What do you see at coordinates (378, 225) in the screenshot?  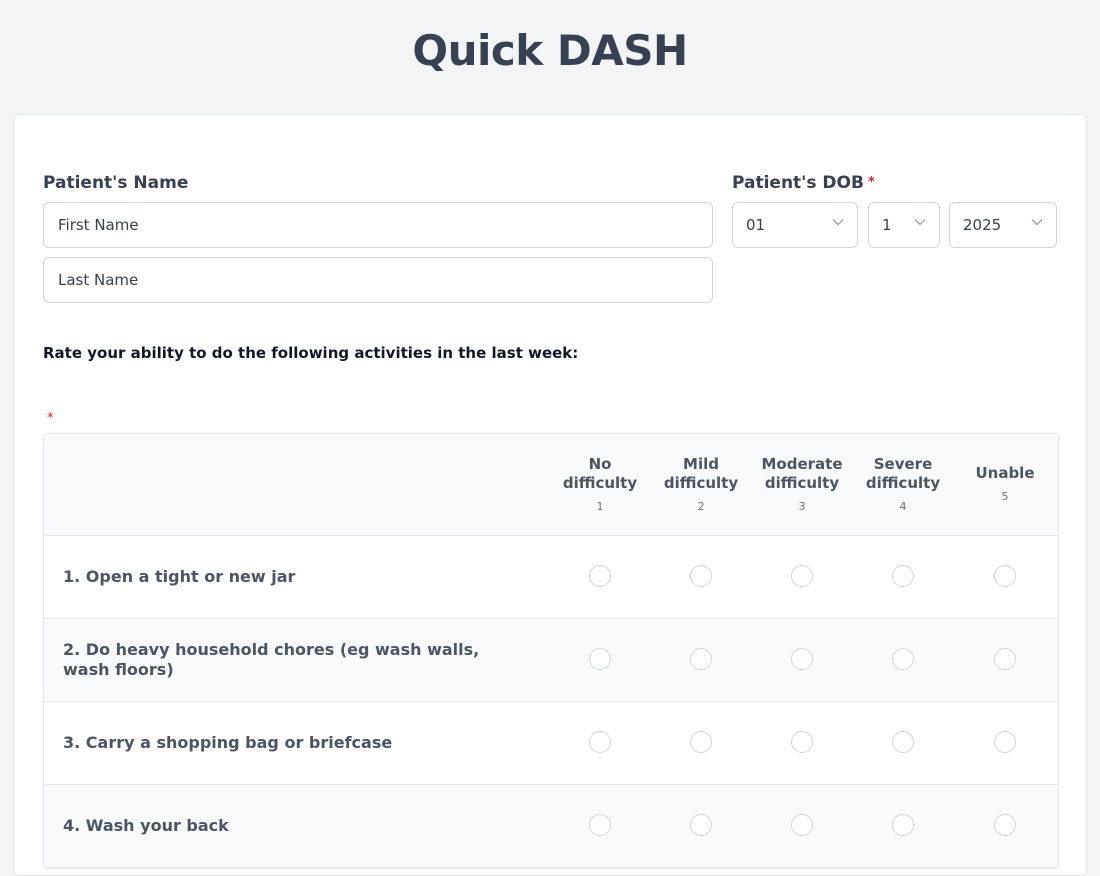 I see `first-name-input` at bounding box center [378, 225].